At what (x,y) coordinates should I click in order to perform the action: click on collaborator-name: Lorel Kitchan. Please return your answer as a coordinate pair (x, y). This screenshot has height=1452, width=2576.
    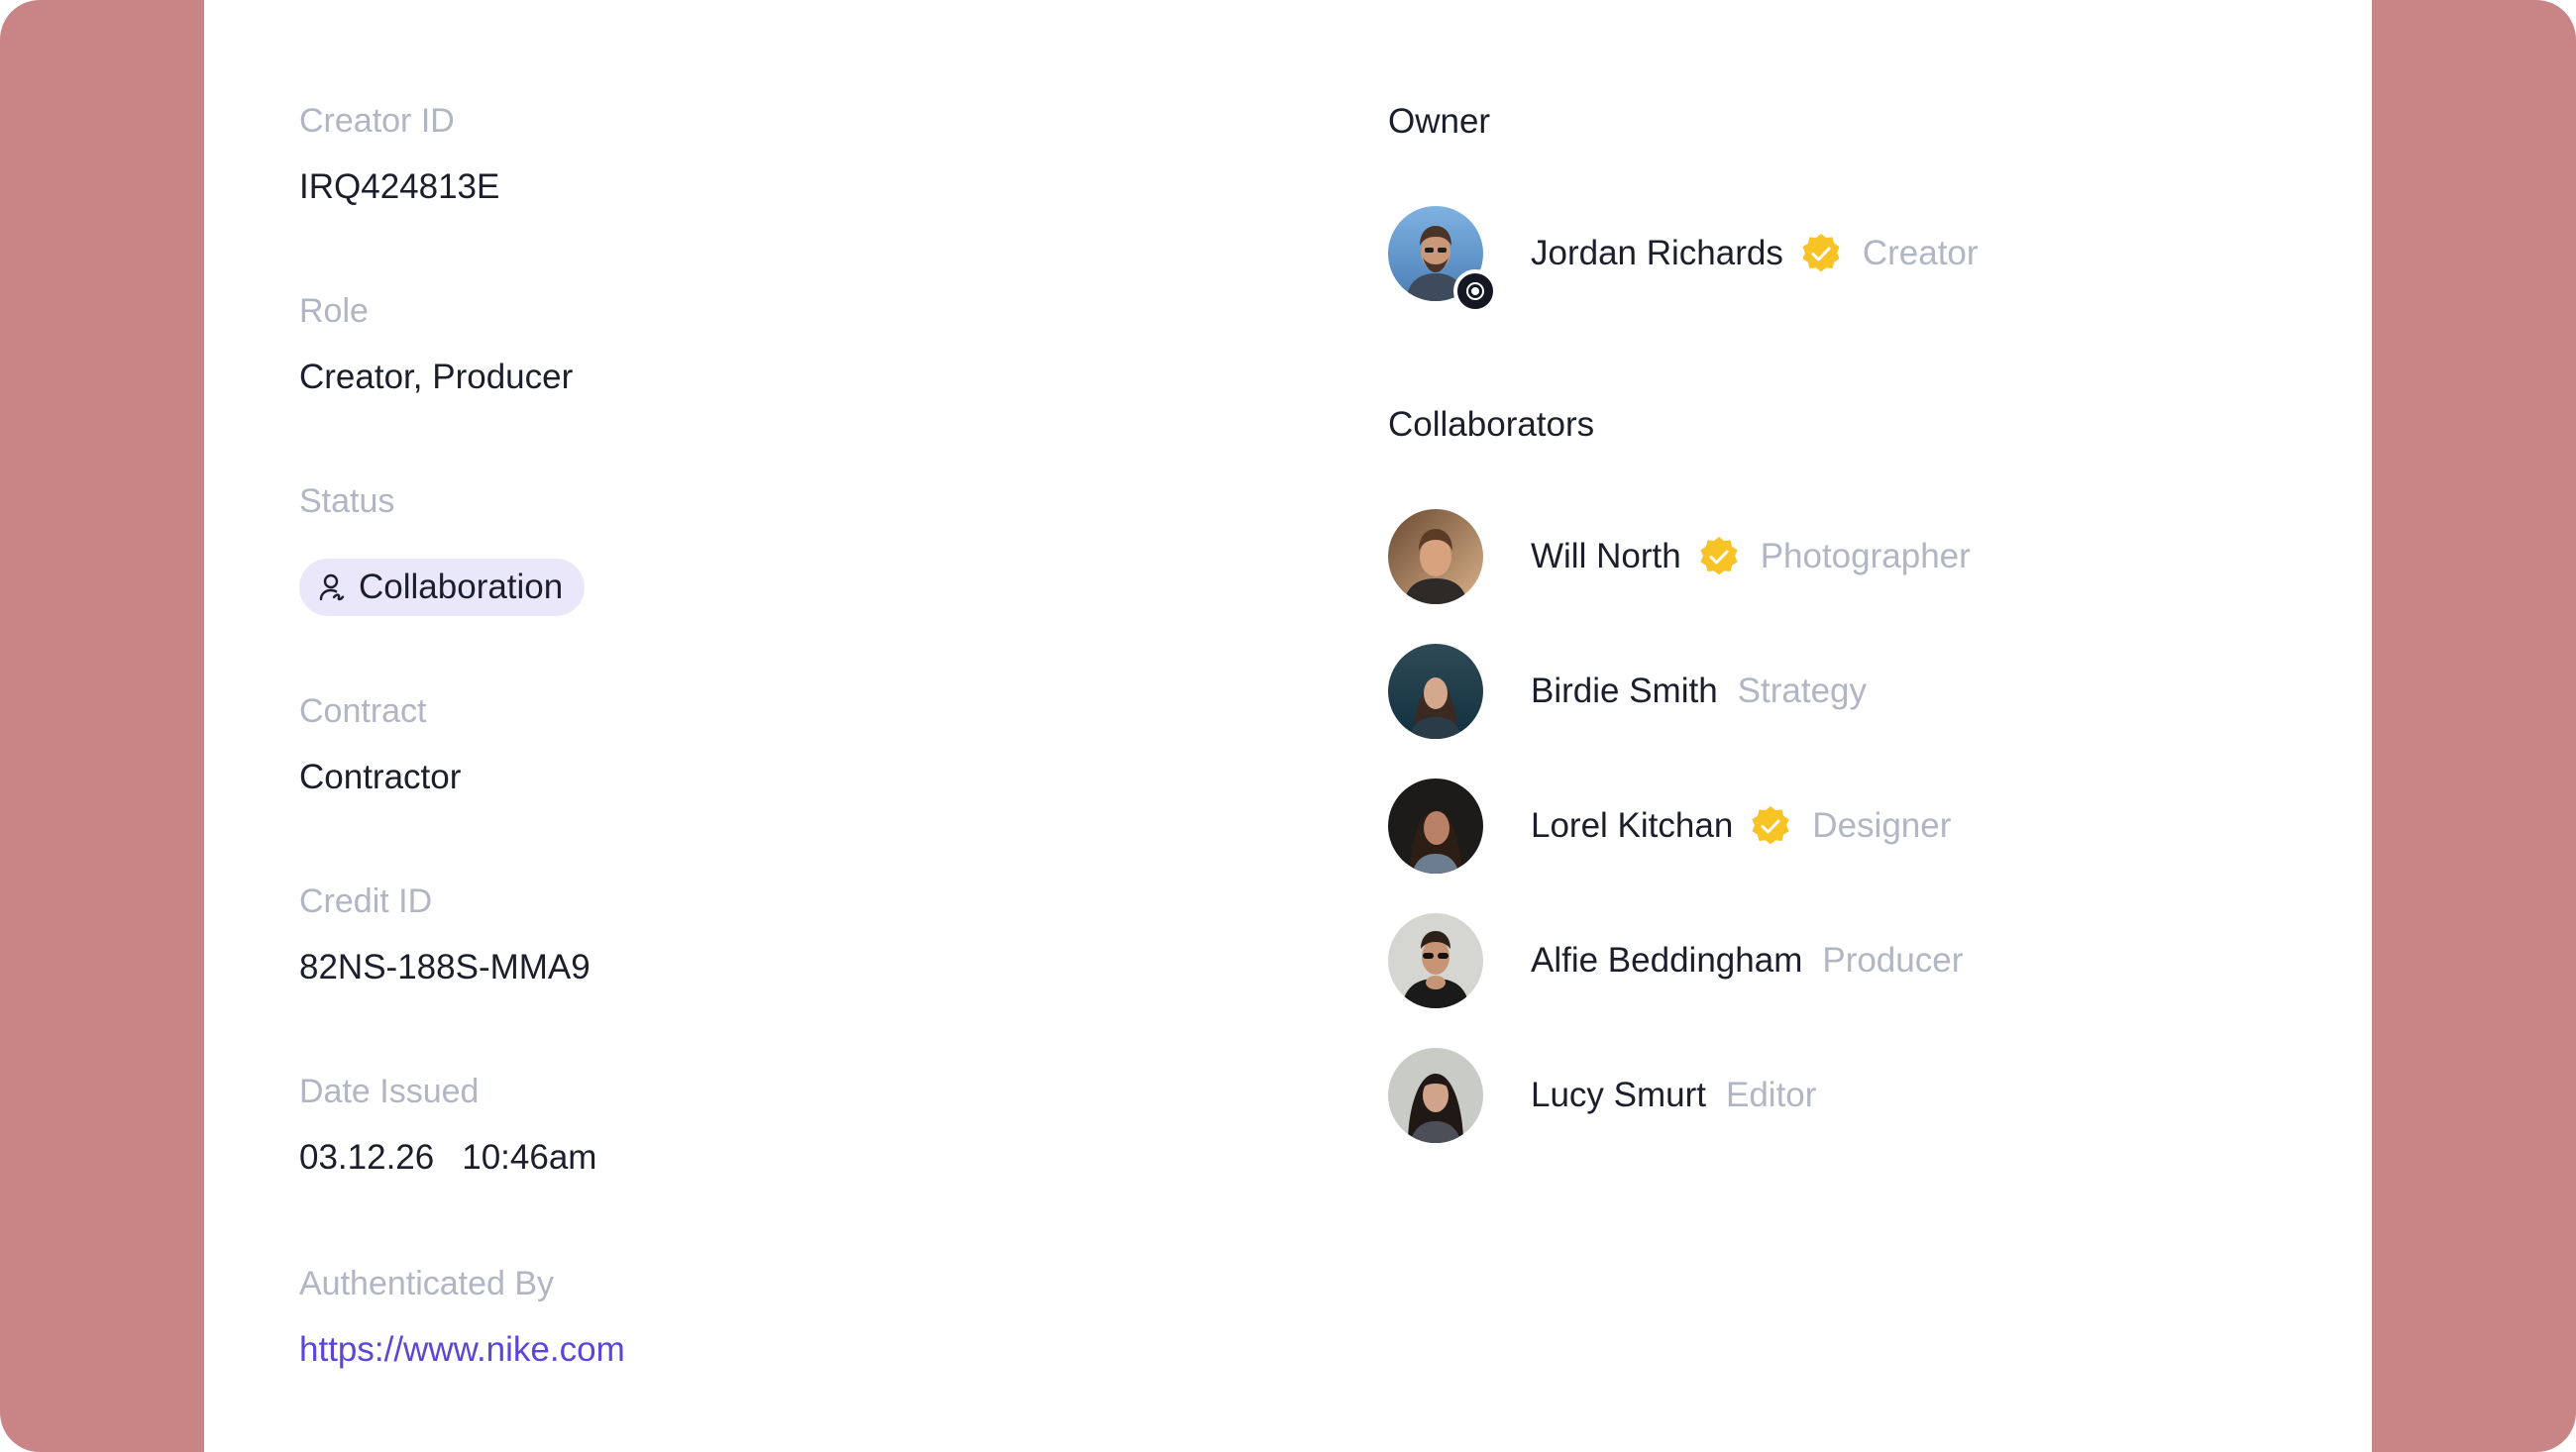
    Looking at the image, I should click on (1632, 826).